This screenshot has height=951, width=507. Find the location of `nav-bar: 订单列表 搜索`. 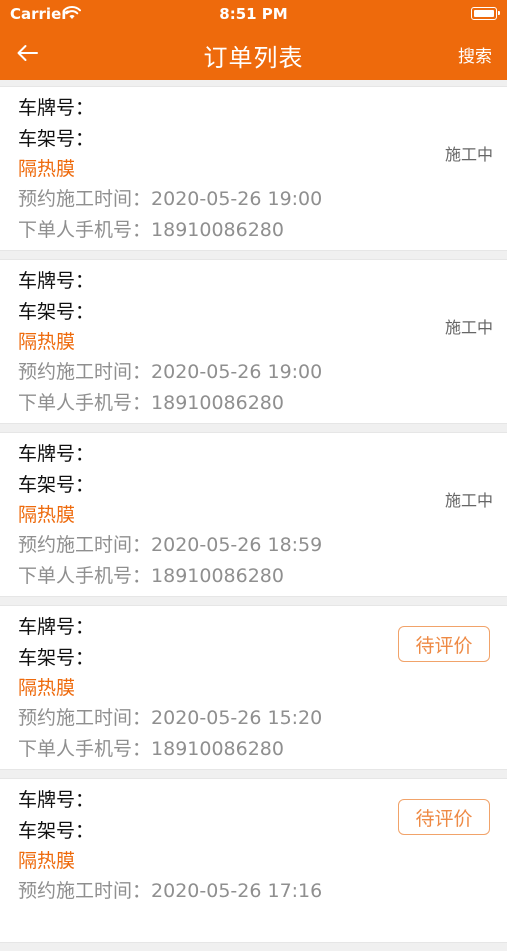

nav-bar: 订单列表 搜索 is located at coordinates (253, 53).